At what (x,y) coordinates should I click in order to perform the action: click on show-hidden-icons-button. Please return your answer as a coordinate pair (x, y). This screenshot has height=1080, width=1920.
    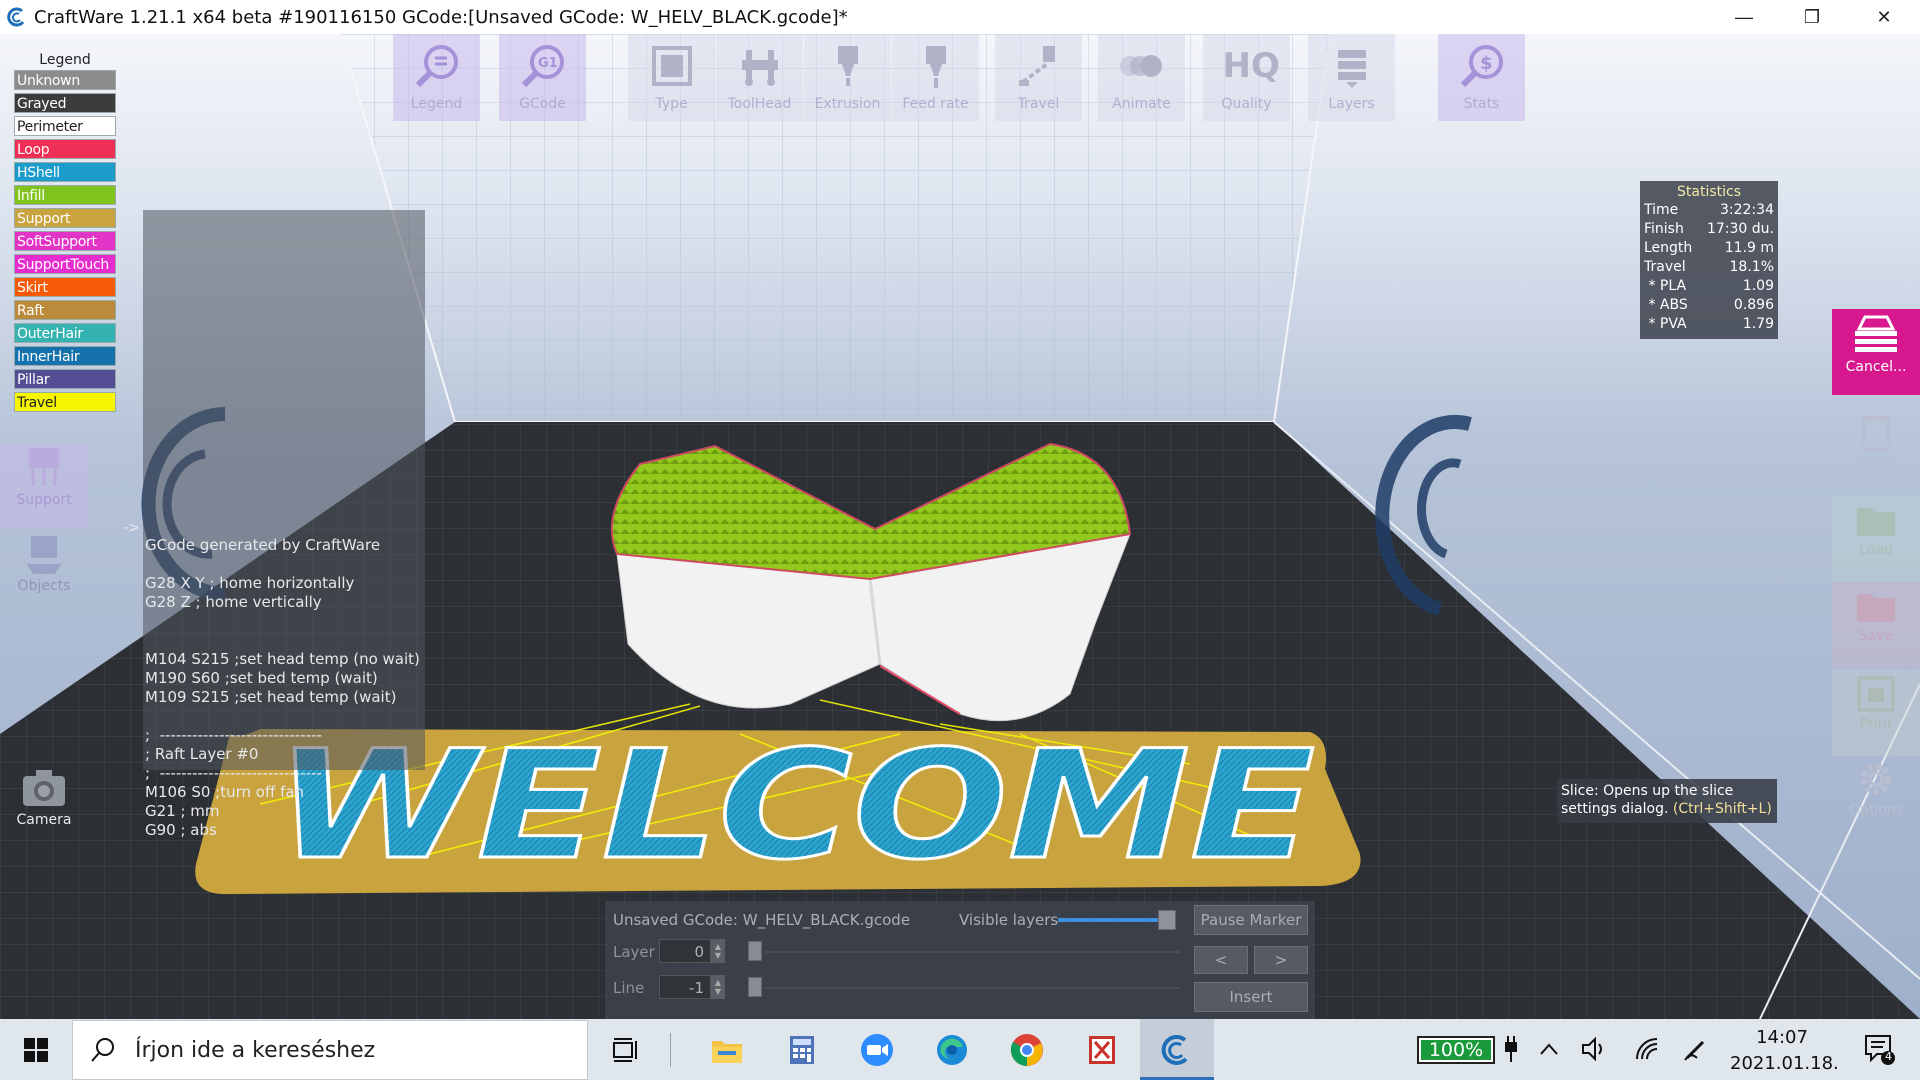
    Looking at the image, I should click on (1549, 1049).